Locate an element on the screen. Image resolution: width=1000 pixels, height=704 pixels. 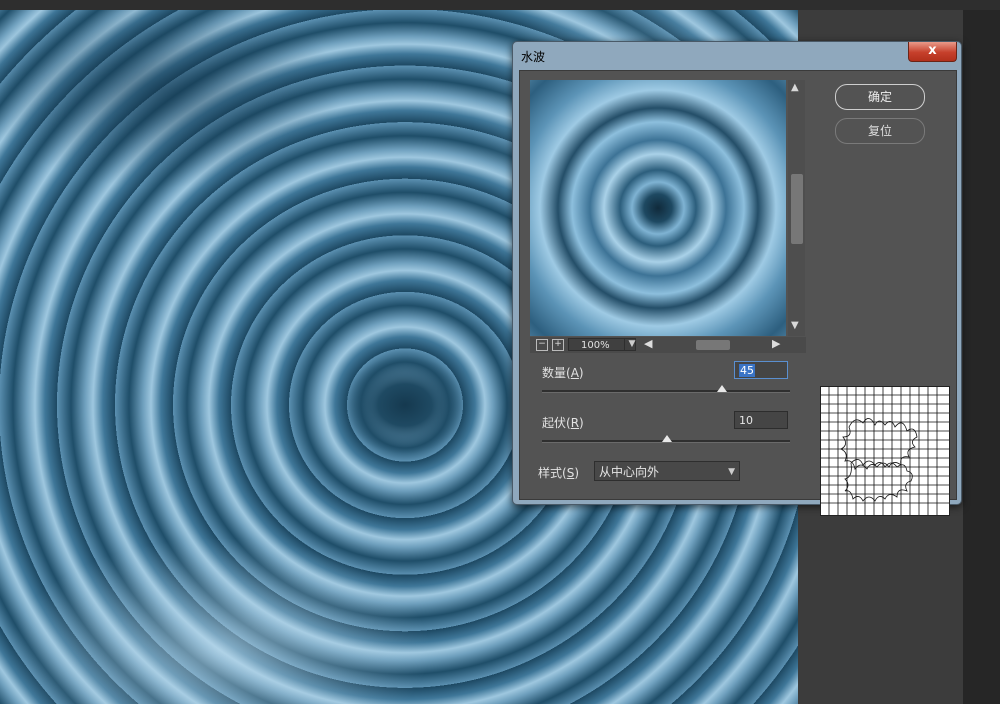
arrow-left-icon: ◀ is located at coordinates (648, 343).